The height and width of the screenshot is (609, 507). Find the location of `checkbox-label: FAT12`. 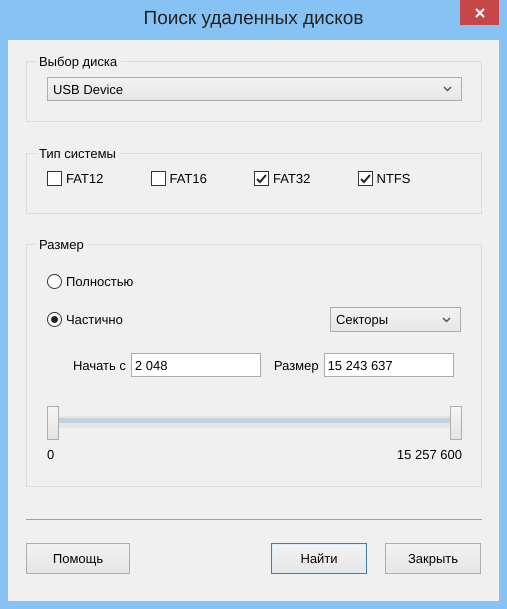

checkbox-label: FAT12 is located at coordinates (85, 178).